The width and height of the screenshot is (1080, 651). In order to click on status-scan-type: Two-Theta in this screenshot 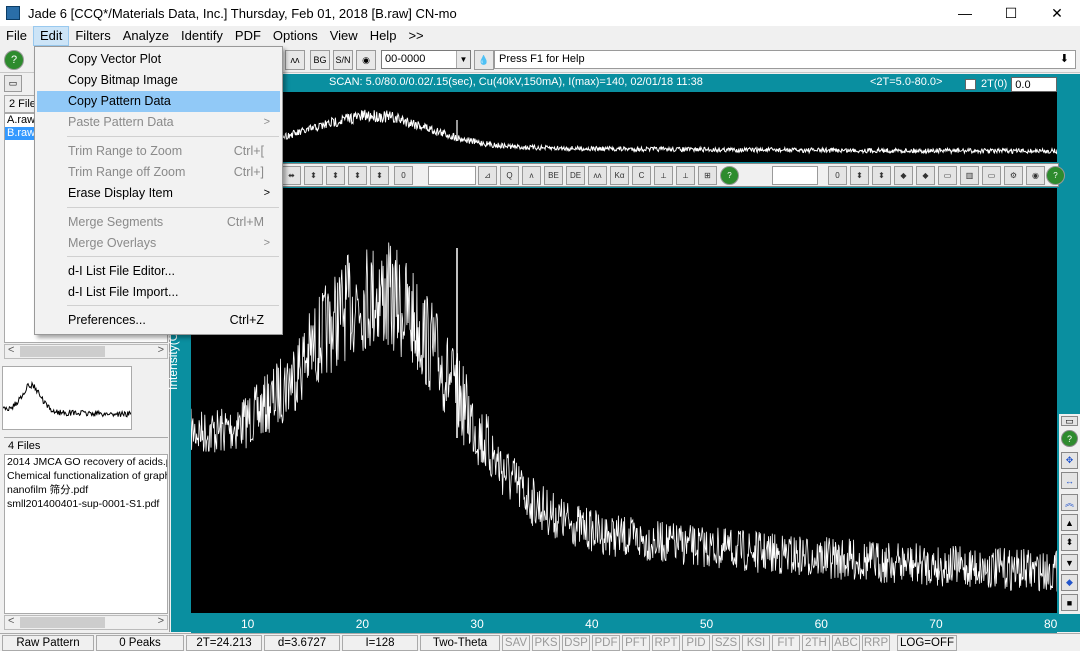, I will do `click(460, 643)`.